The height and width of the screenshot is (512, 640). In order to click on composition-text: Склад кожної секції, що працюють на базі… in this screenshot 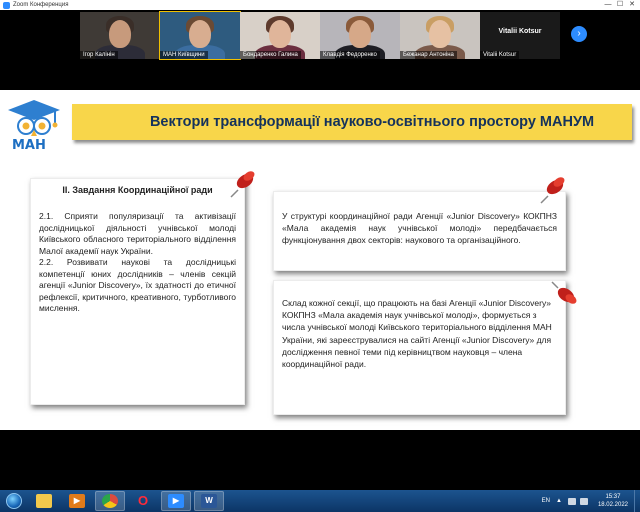, I will do `click(417, 334)`.